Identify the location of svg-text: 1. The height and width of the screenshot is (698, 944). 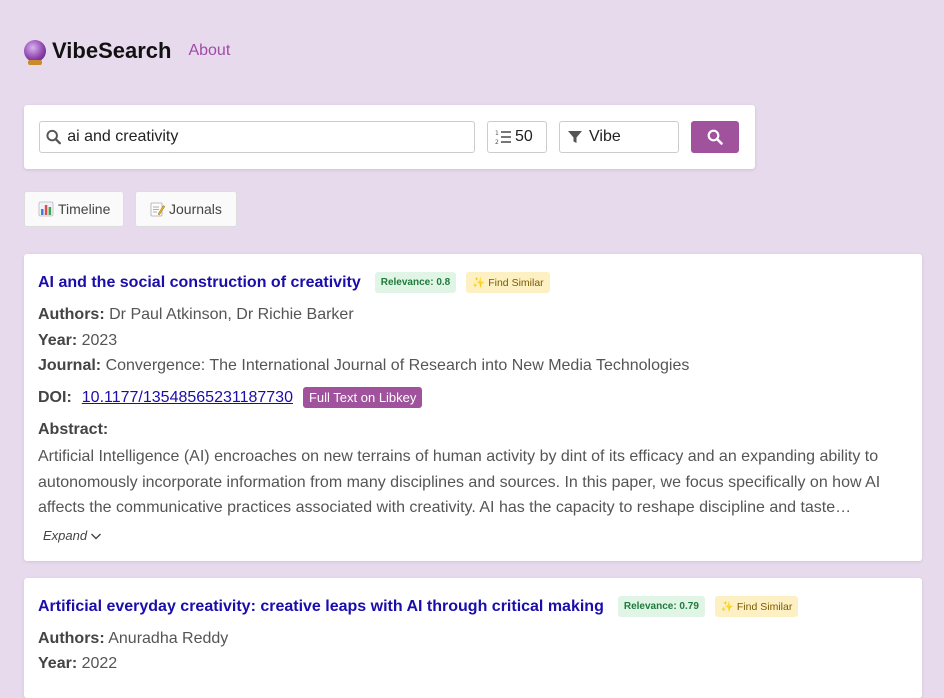
(497, 133).